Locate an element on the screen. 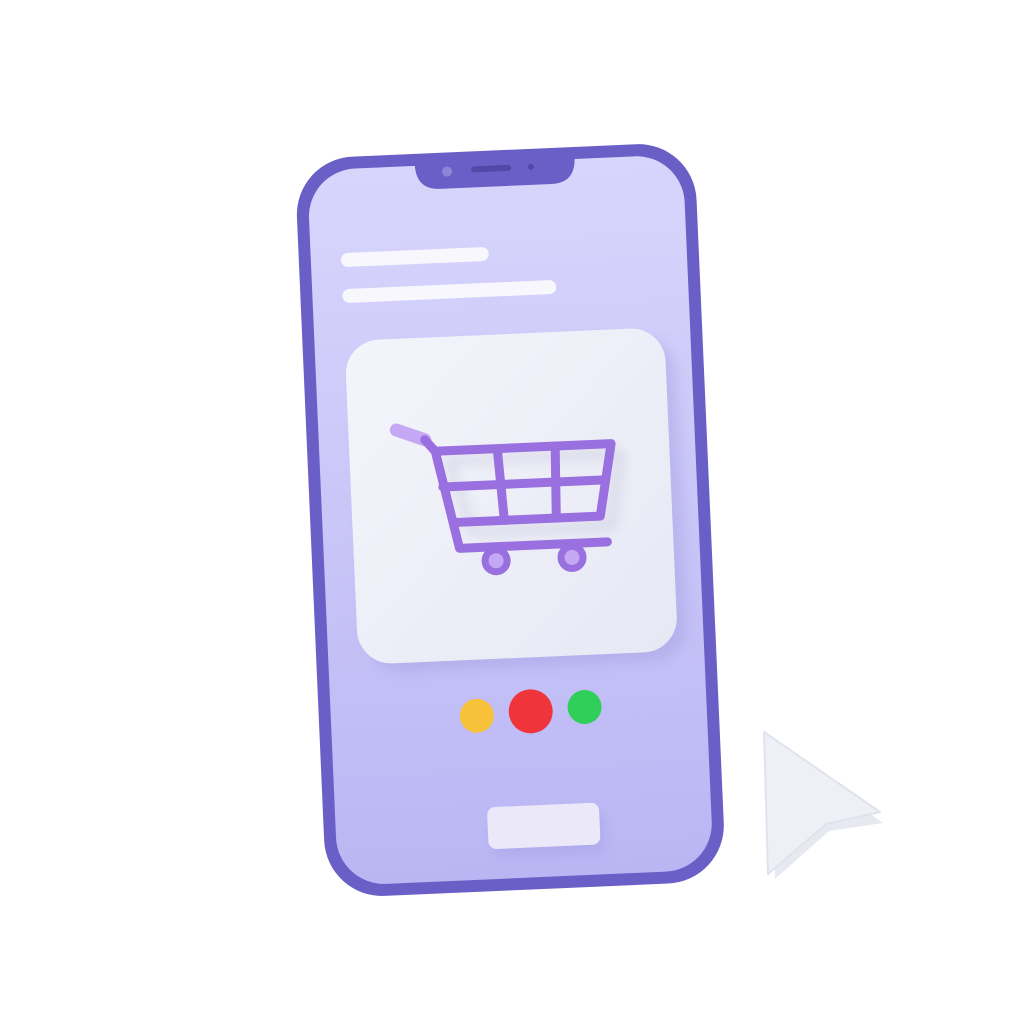 The width and height of the screenshot is (1024, 1024). action-button is located at coordinates (544, 825).